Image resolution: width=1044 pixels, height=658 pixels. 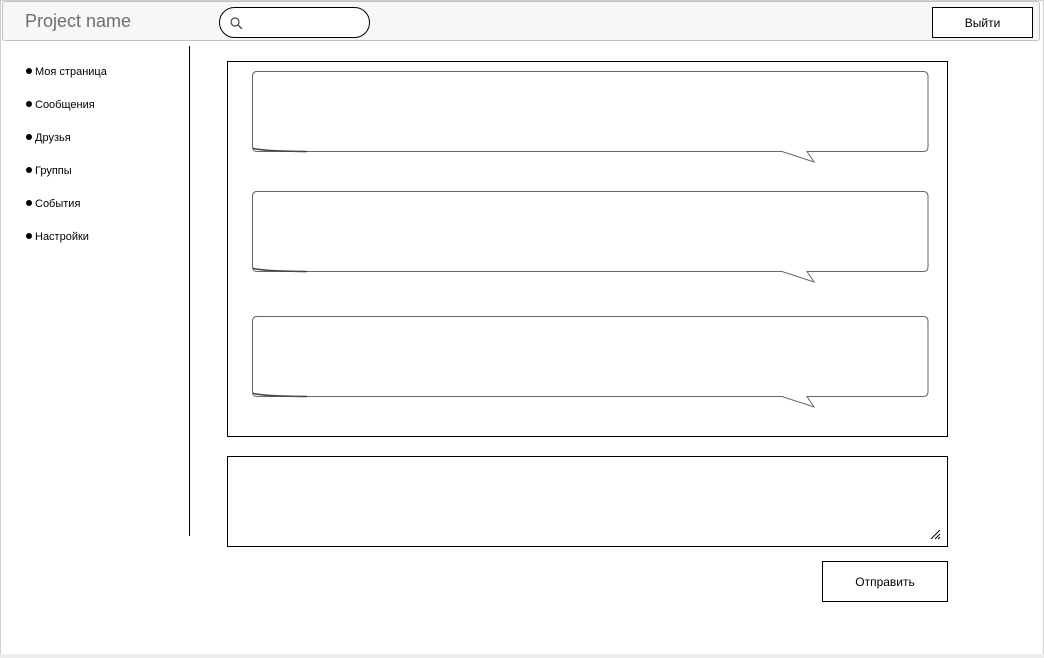 I want to click on resize-handle-icon, so click(x=935, y=534).